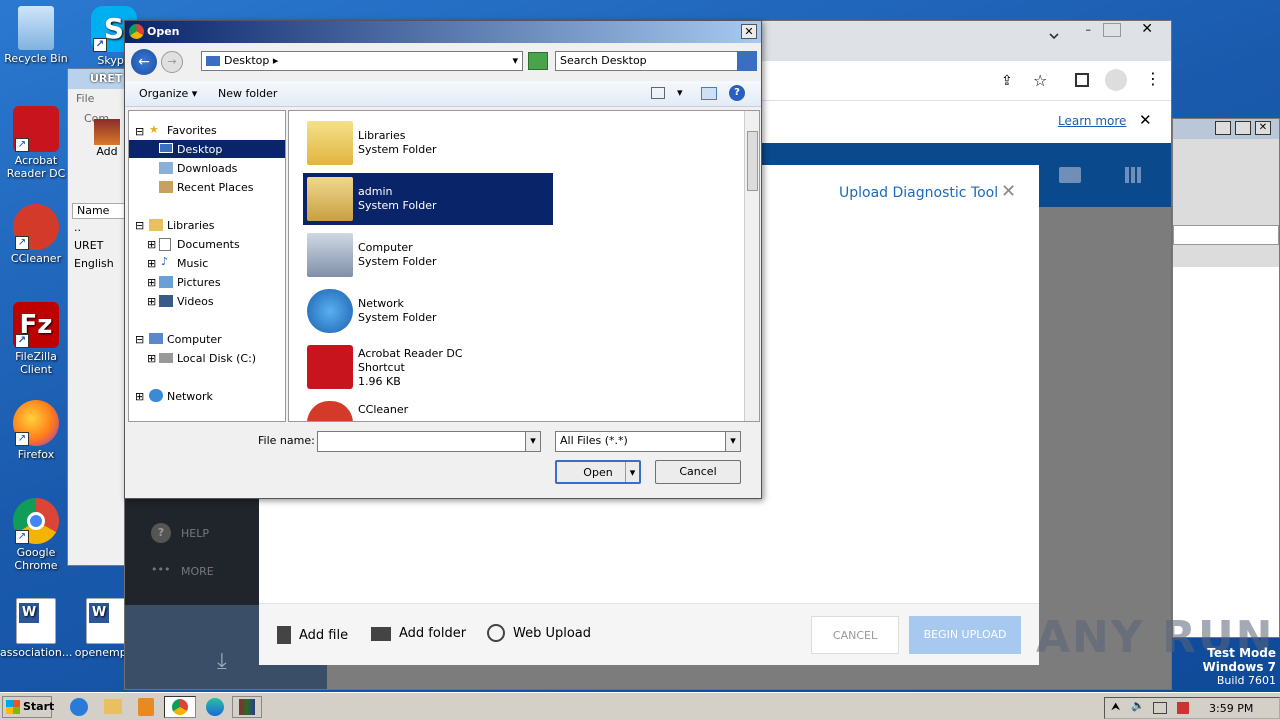 The image size is (1280, 720). What do you see at coordinates (151, 263) in the screenshot?
I see `expand-music-icon: ⊞` at bounding box center [151, 263].